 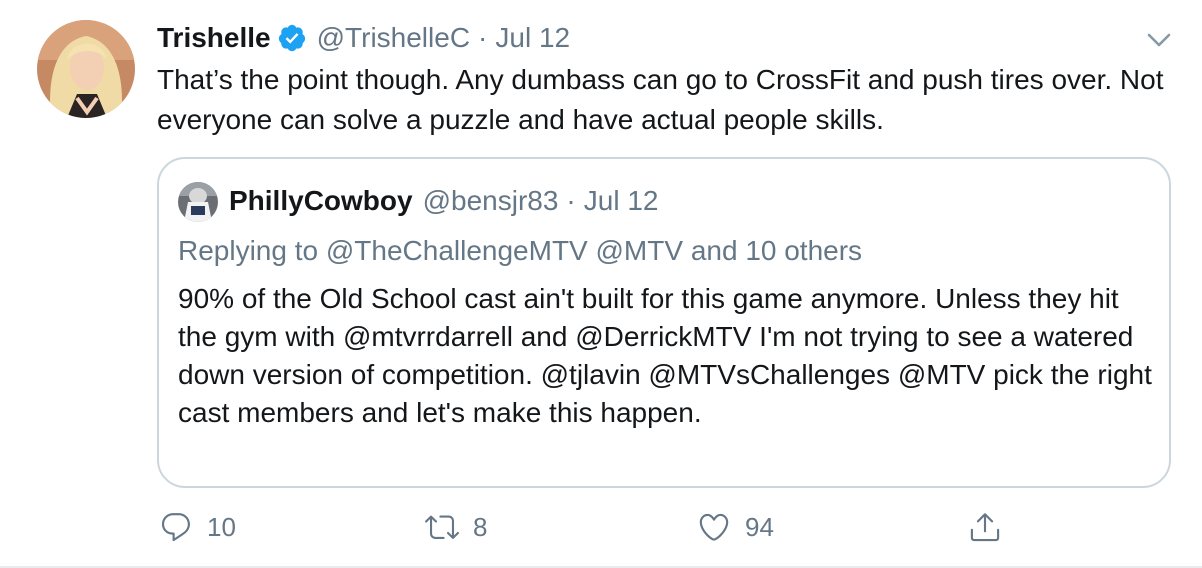 I want to click on share-icon, so click(x=985, y=527).